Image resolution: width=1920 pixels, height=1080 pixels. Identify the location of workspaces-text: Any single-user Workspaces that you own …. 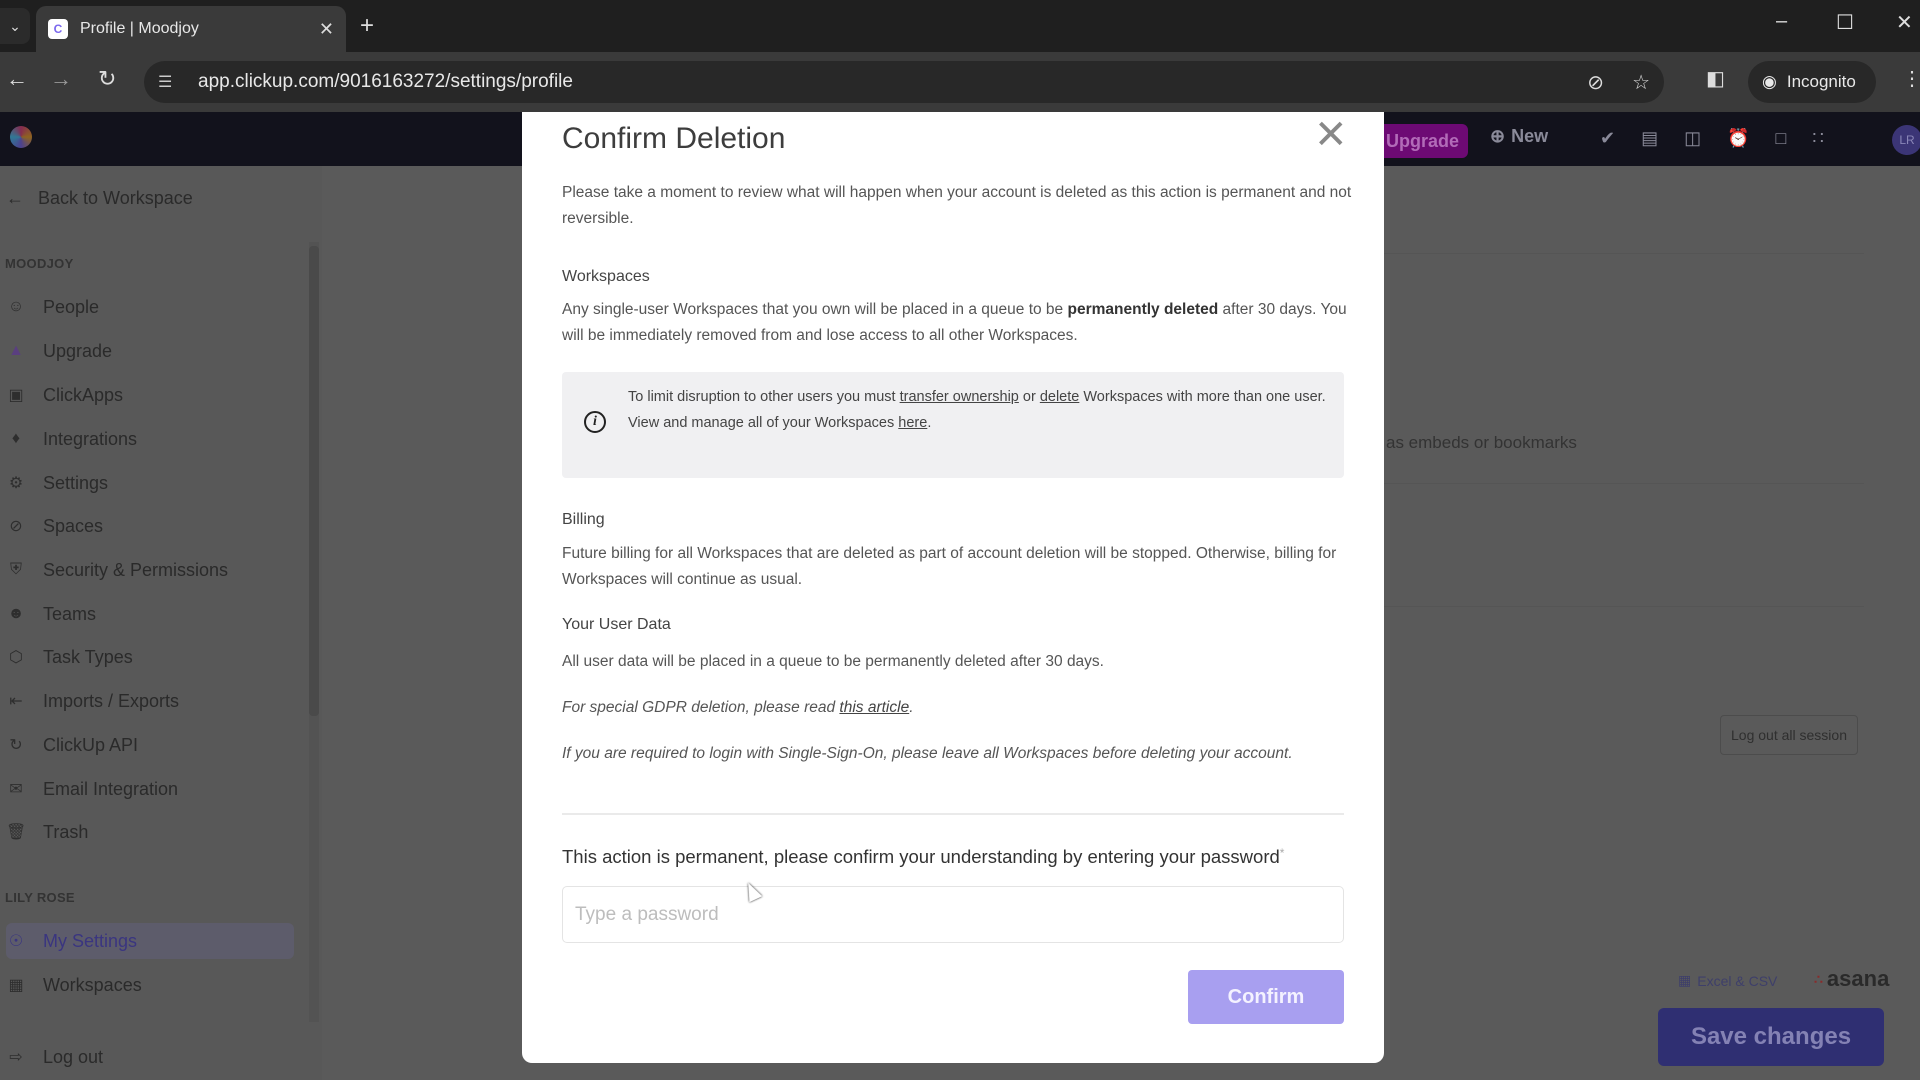
(957, 323).